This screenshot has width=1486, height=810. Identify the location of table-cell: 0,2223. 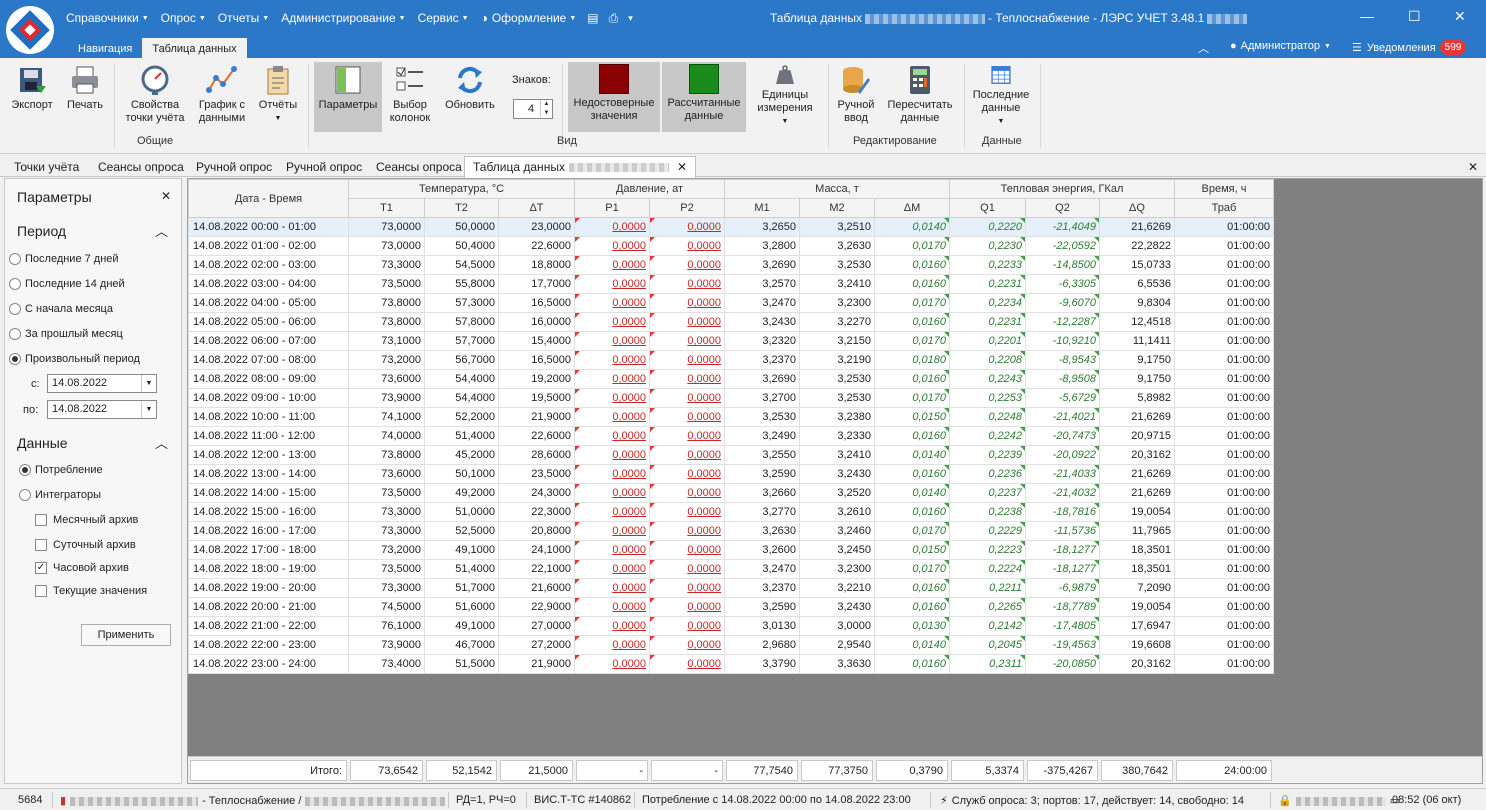
(987, 550).